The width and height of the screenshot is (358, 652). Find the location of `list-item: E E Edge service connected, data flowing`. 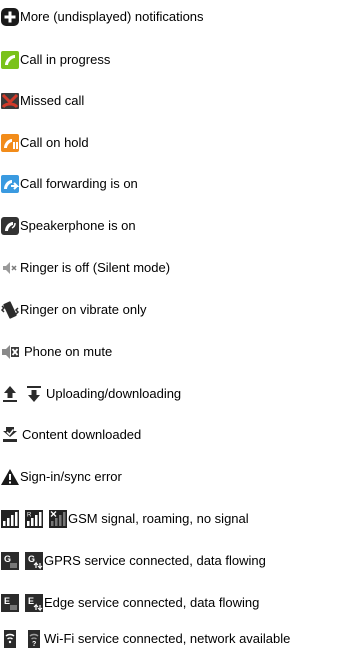

list-item: E E Edge service connected, data flowing is located at coordinates (129, 603).